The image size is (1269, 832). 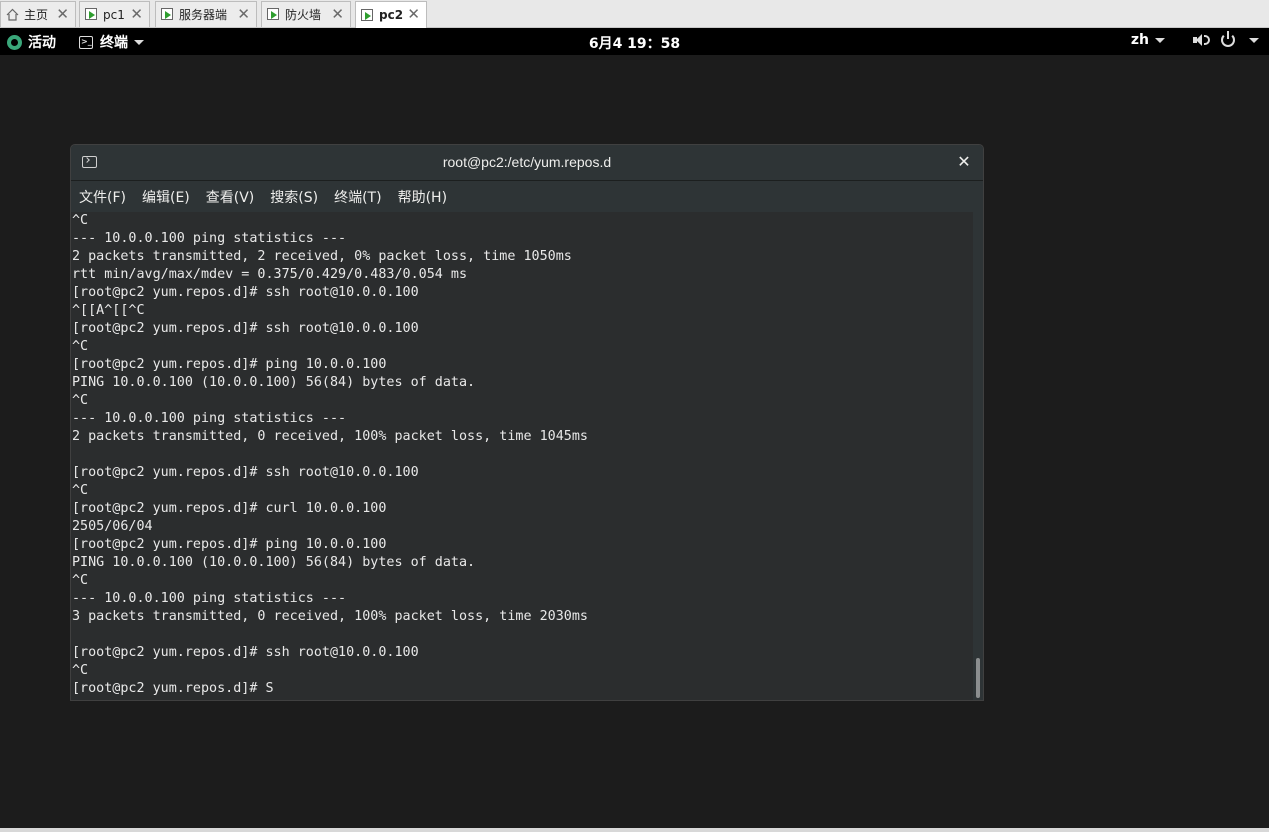 What do you see at coordinates (978, 456) in the screenshot?
I see `terminal-scrollbar` at bounding box center [978, 456].